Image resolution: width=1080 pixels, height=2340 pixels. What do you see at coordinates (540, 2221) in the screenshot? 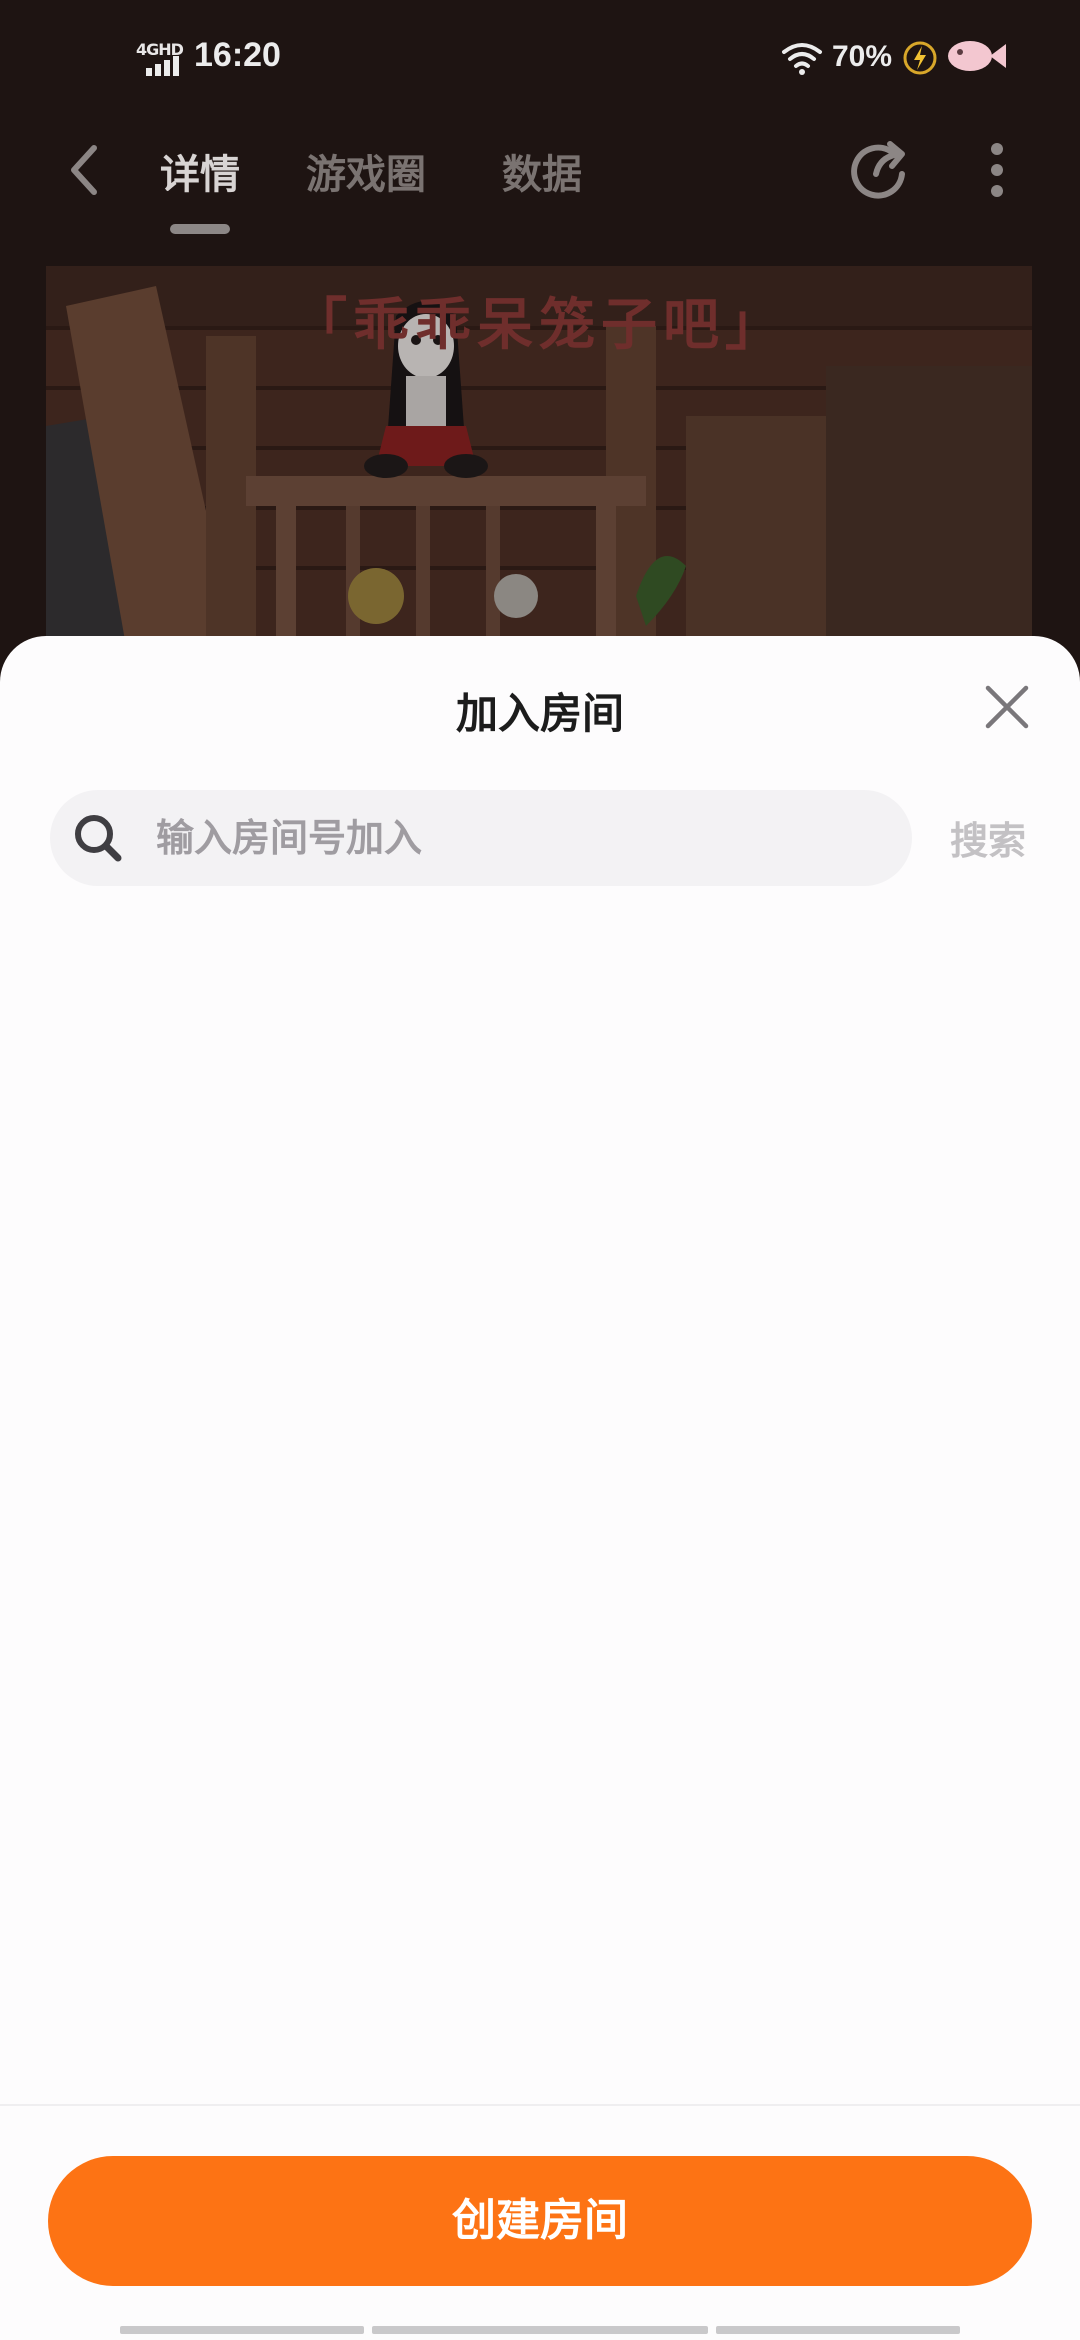
I see `create-room-button: 创建房间` at bounding box center [540, 2221].